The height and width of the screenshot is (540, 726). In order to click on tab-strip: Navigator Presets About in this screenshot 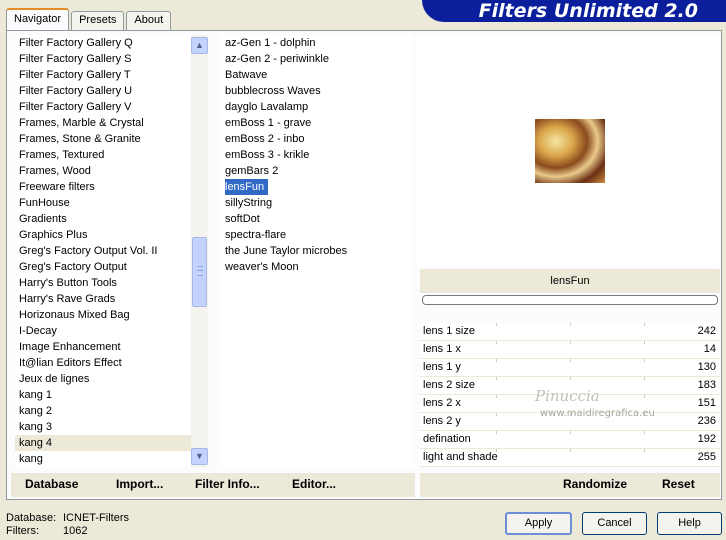, I will do `click(89, 19)`.